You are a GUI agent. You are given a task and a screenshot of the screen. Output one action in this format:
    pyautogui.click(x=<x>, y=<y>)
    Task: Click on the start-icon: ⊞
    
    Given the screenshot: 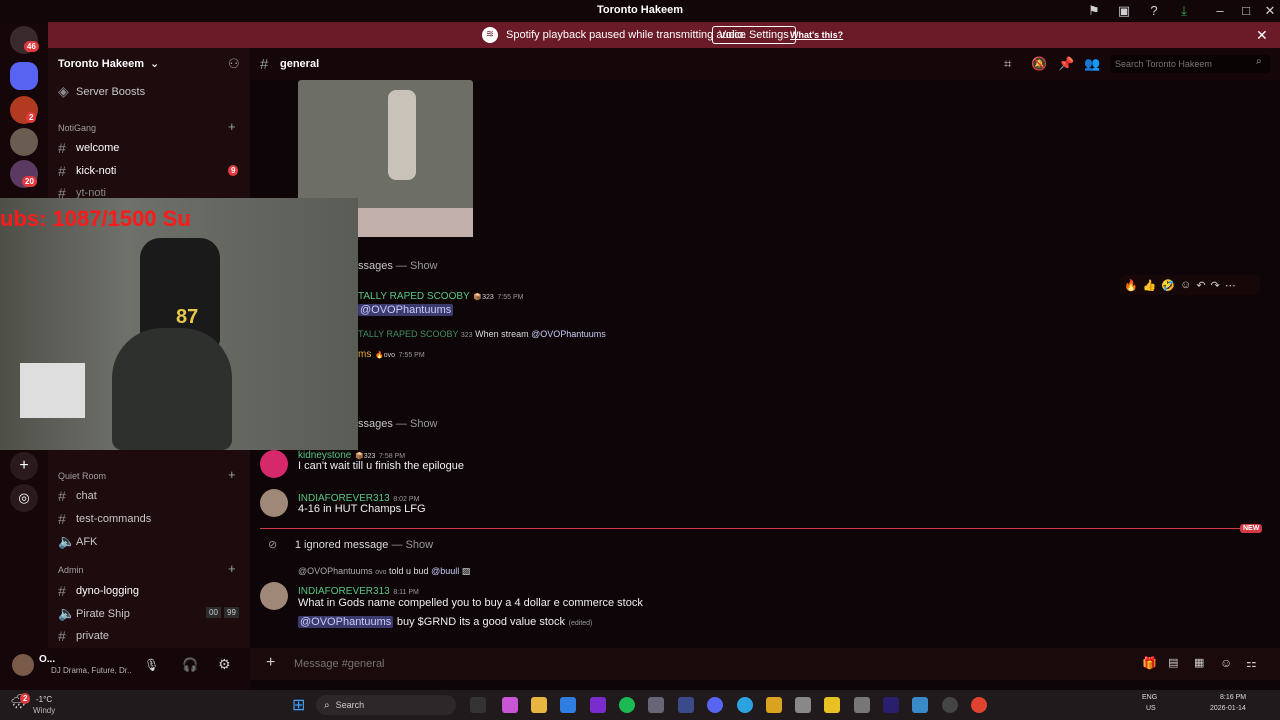 What is the action you would take?
    pyautogui.click(x=298, y=705)
    